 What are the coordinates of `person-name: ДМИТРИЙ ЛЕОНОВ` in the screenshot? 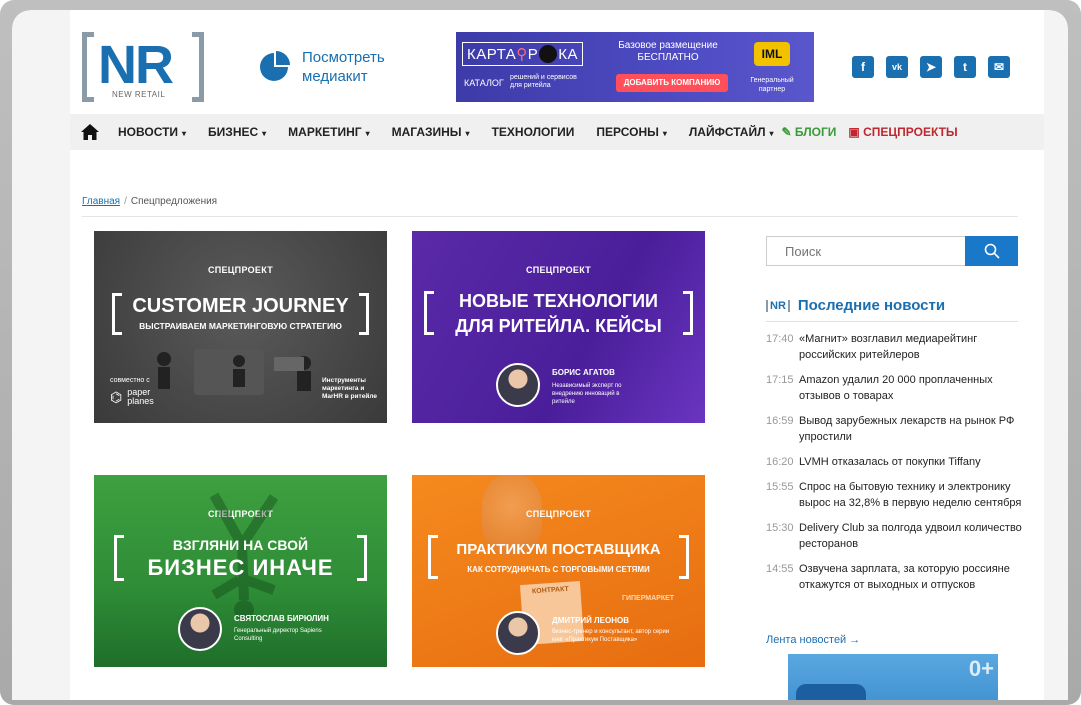 It's located at (591, 620).